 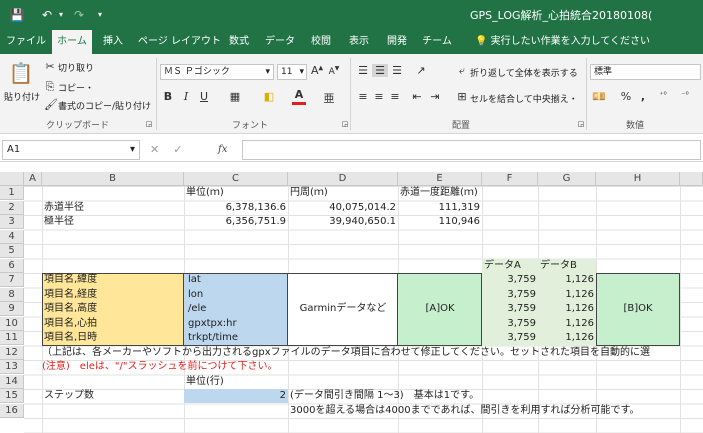 What do you see at coordinates (154, 149) in the screenshot?
I see `close-icon: ✕` at bounding box center [154, 149].